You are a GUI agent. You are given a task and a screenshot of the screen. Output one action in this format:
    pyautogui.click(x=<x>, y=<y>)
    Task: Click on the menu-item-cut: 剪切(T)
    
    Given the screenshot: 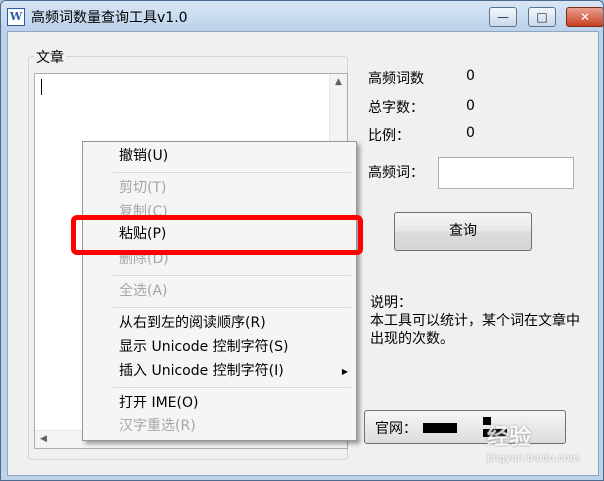 What is the action you would take?
    pyautogui.click(x=143, y=188)
    